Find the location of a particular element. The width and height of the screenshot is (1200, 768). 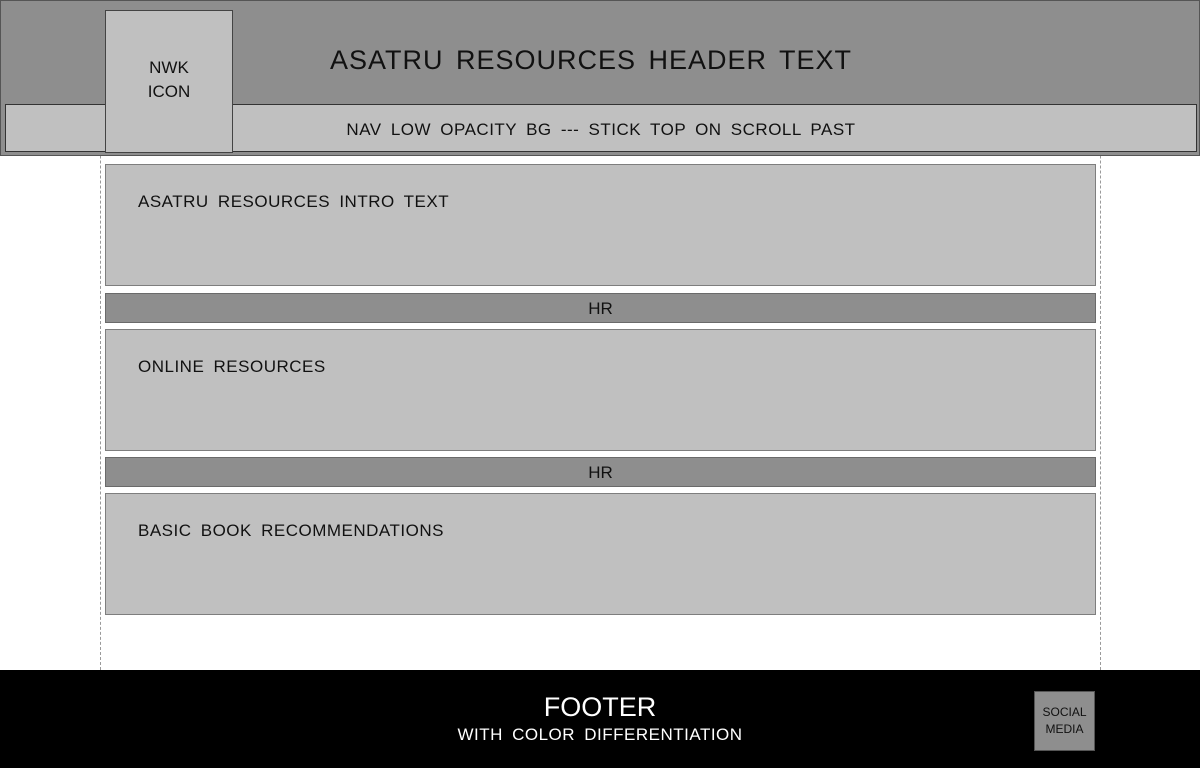

header-title: ASATRU RESOURCES HEADER TEXT is located at coordinates (591, 60).